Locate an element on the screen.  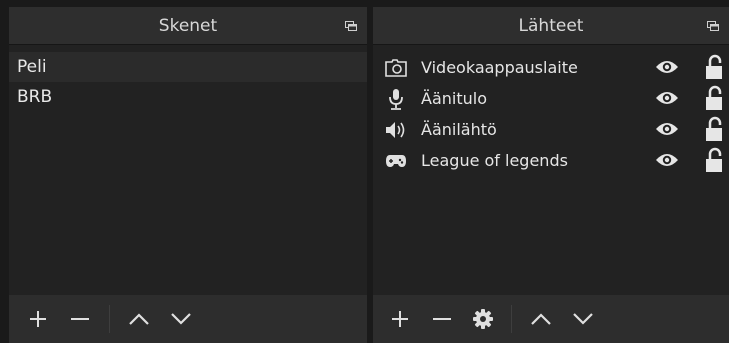
scenes-dock-title: Skenet is located at coordinates (188, 25).